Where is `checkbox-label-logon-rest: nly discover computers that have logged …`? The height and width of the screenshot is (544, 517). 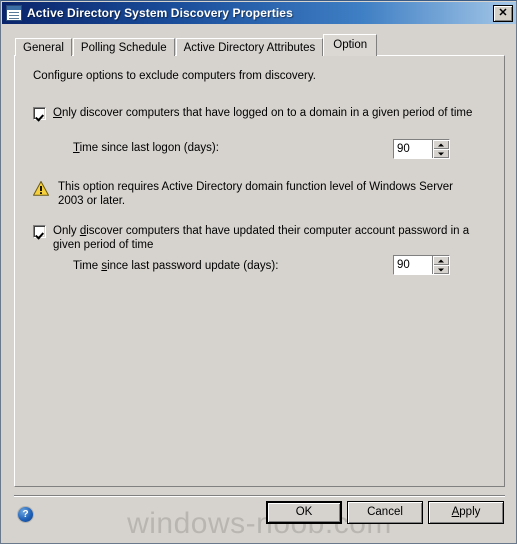
checkbox-label-logon-rest: nly discover computers that have logged … is located at coordinates (267, 113).